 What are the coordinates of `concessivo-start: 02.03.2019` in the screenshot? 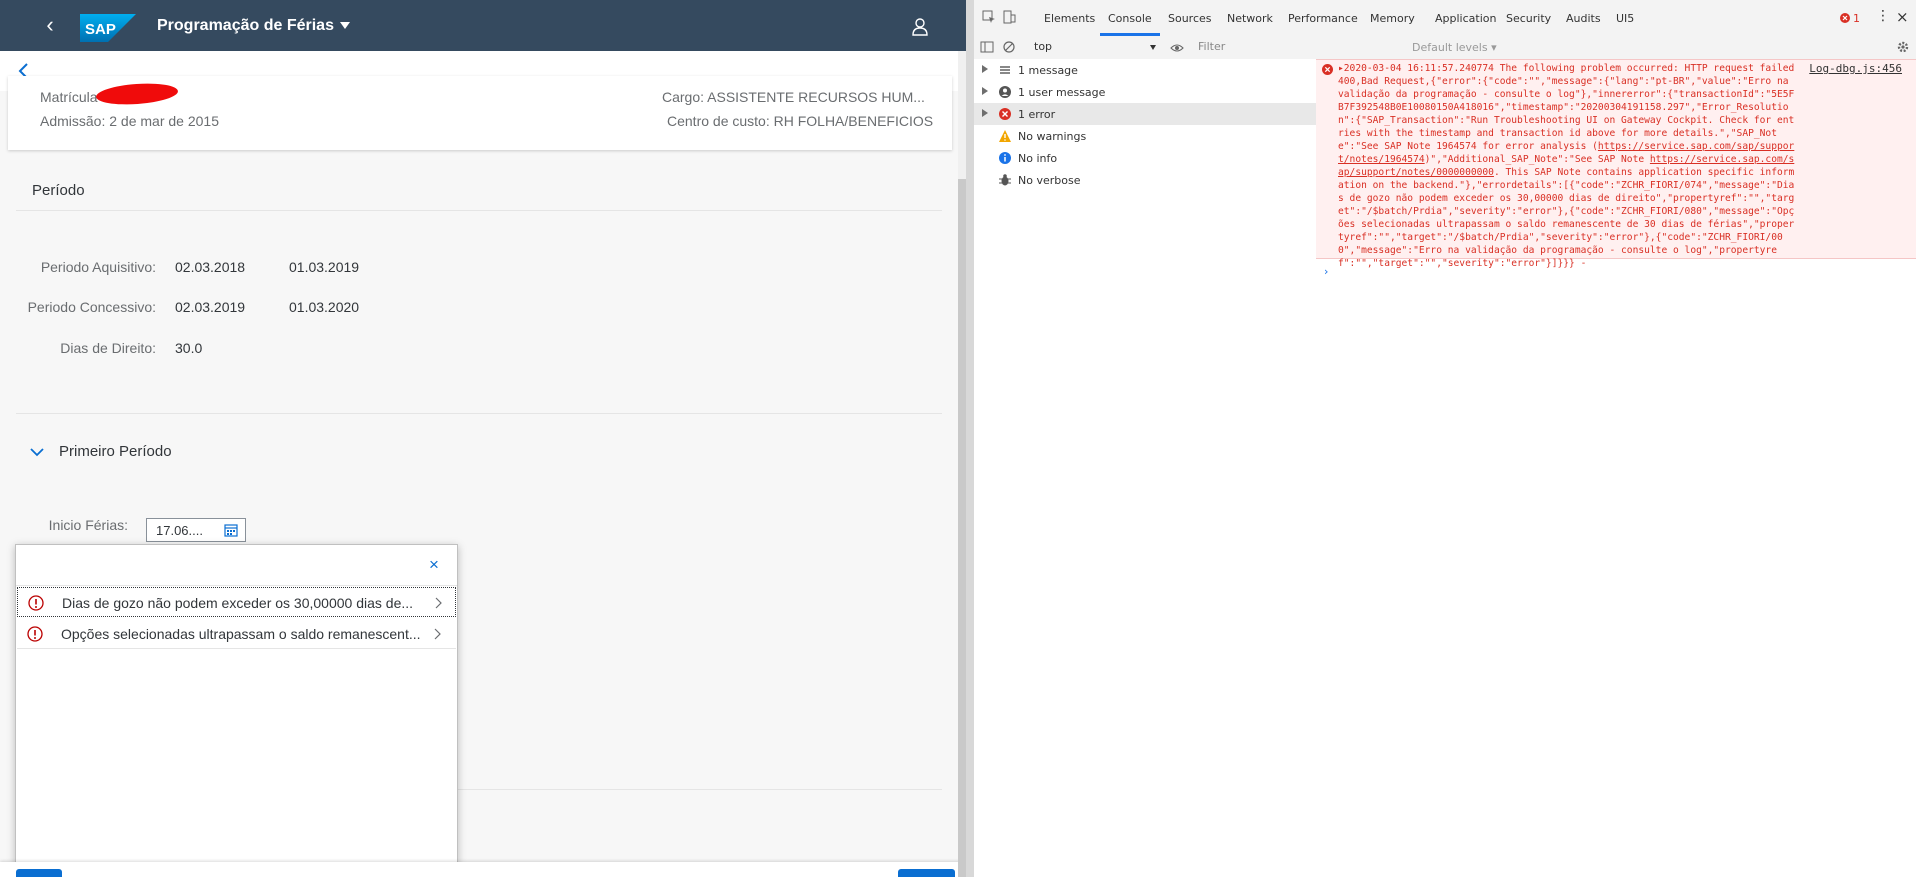 It's located at (210, 307).